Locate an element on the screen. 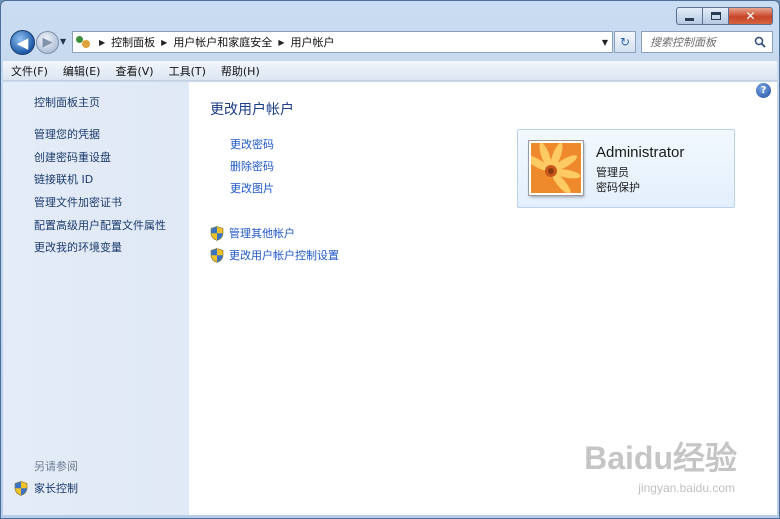 The width and height of the screenshot is (780, 519). forward-arrow-icon: ▶ is located at coordinates (47, 42).